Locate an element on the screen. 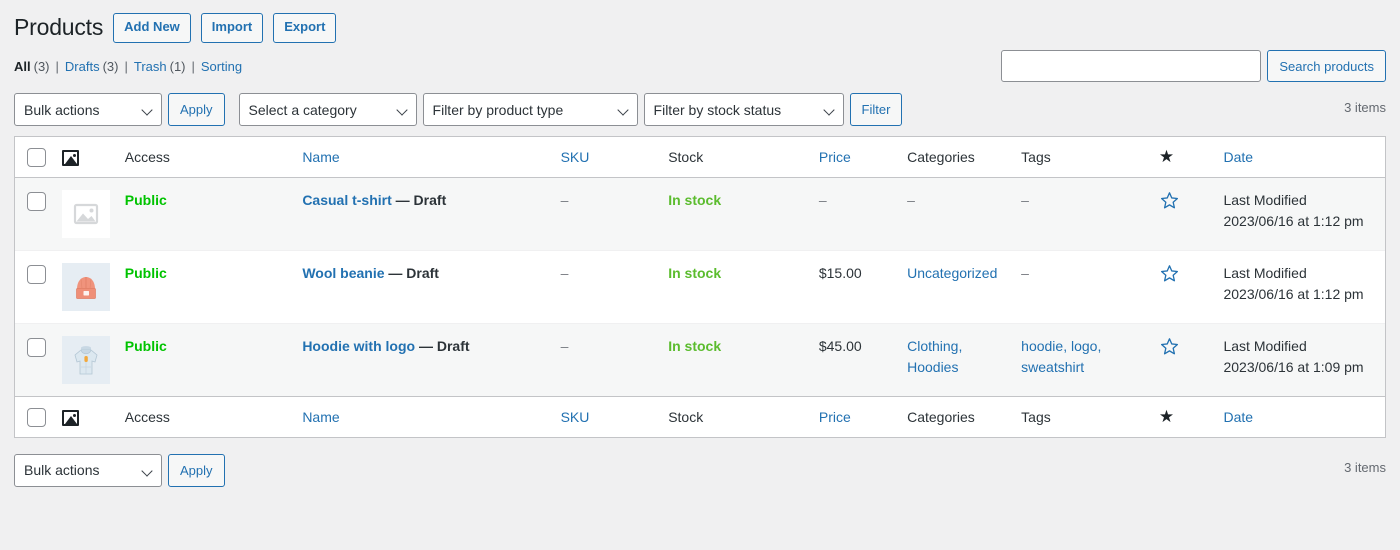  sku-column-header: SKU is located at coordinates (614, 157).